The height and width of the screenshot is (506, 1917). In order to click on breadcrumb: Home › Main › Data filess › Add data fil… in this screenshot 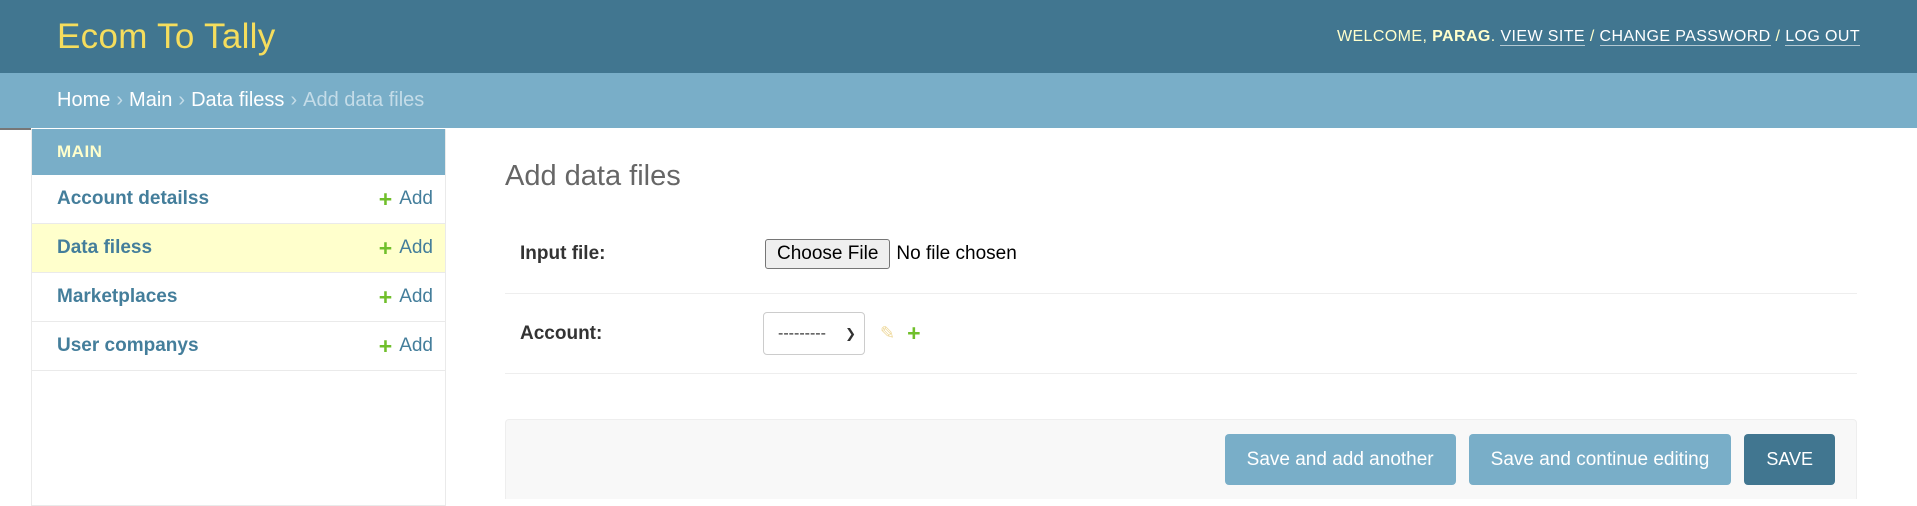, I will do `click(958, 100)`.